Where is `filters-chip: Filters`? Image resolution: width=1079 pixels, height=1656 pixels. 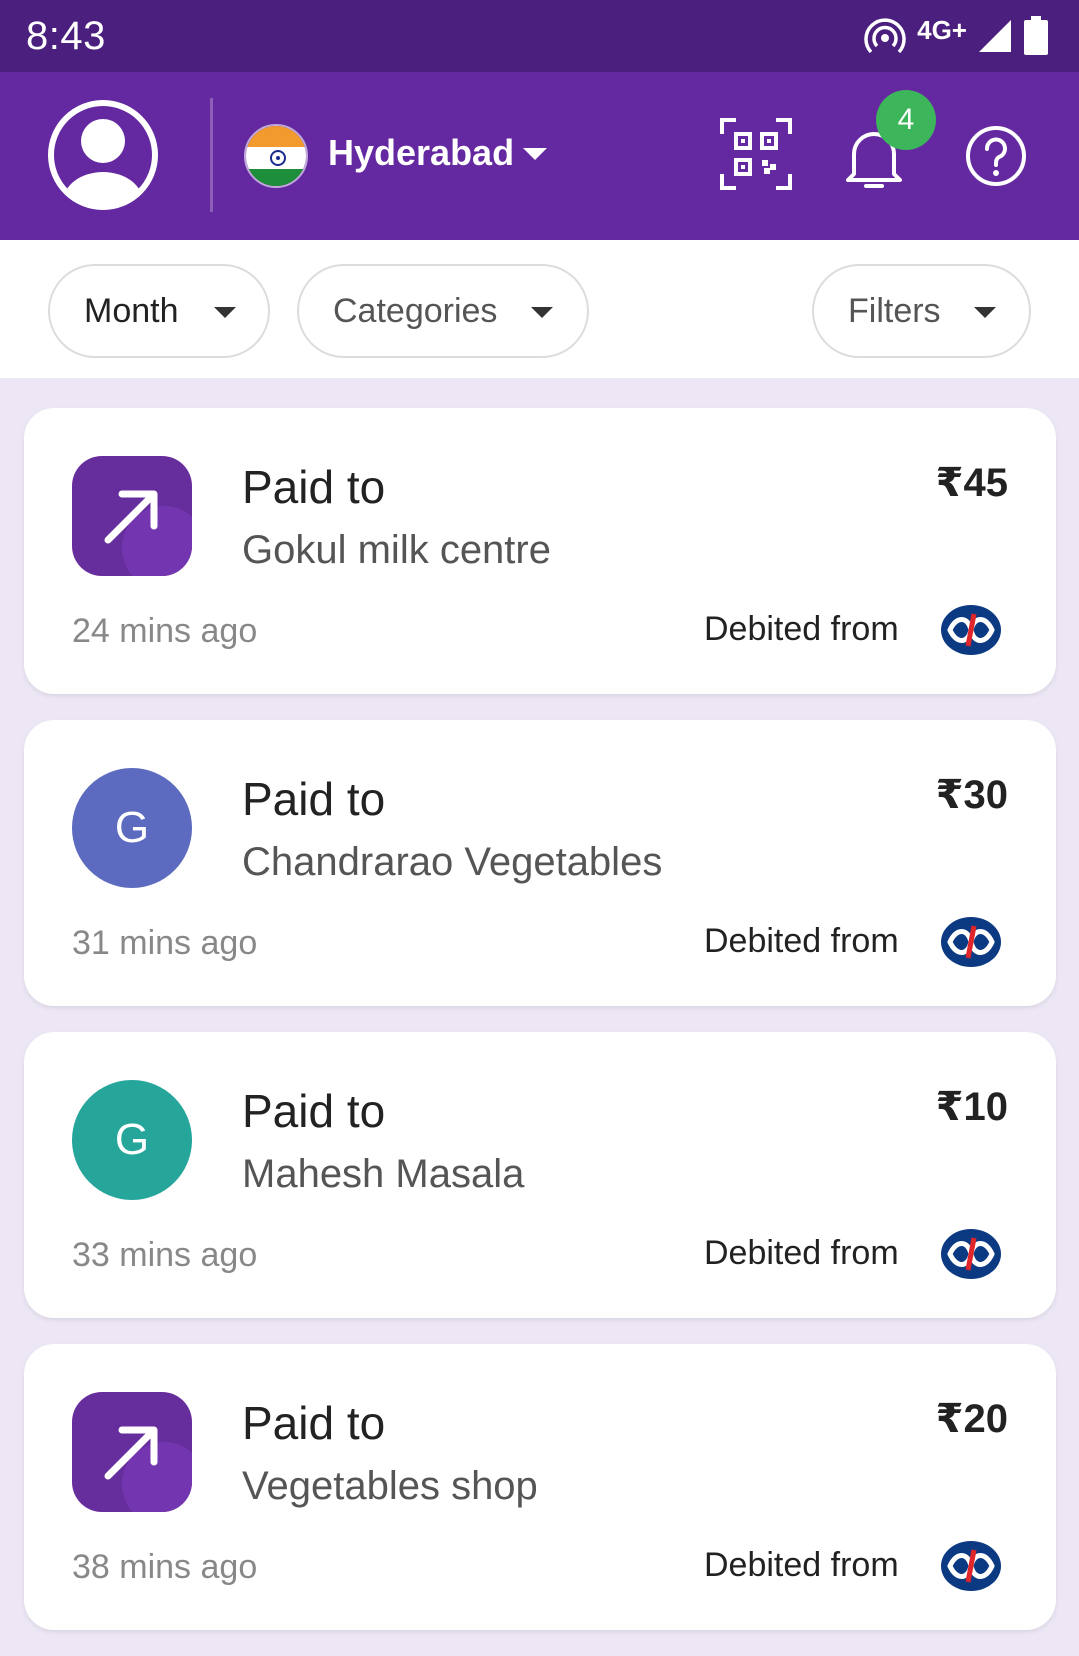
filters-chip: Filters is located at coordinates (921, 311).